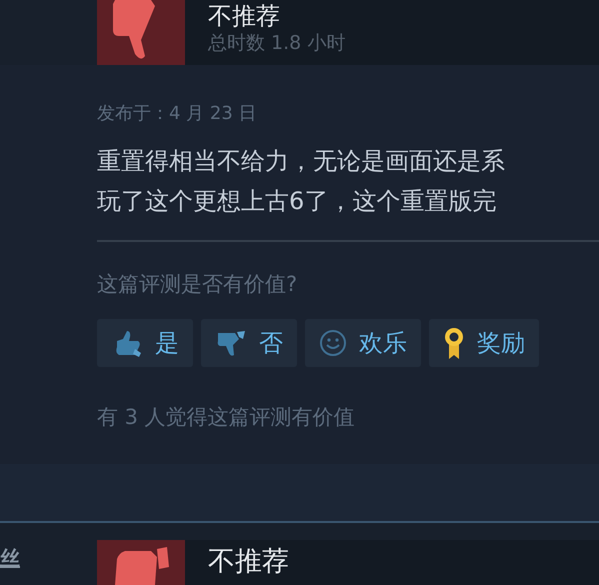  I want to click on review-text-line: 重置得相当不给力，无论是画面还是系, so click(301, 161).